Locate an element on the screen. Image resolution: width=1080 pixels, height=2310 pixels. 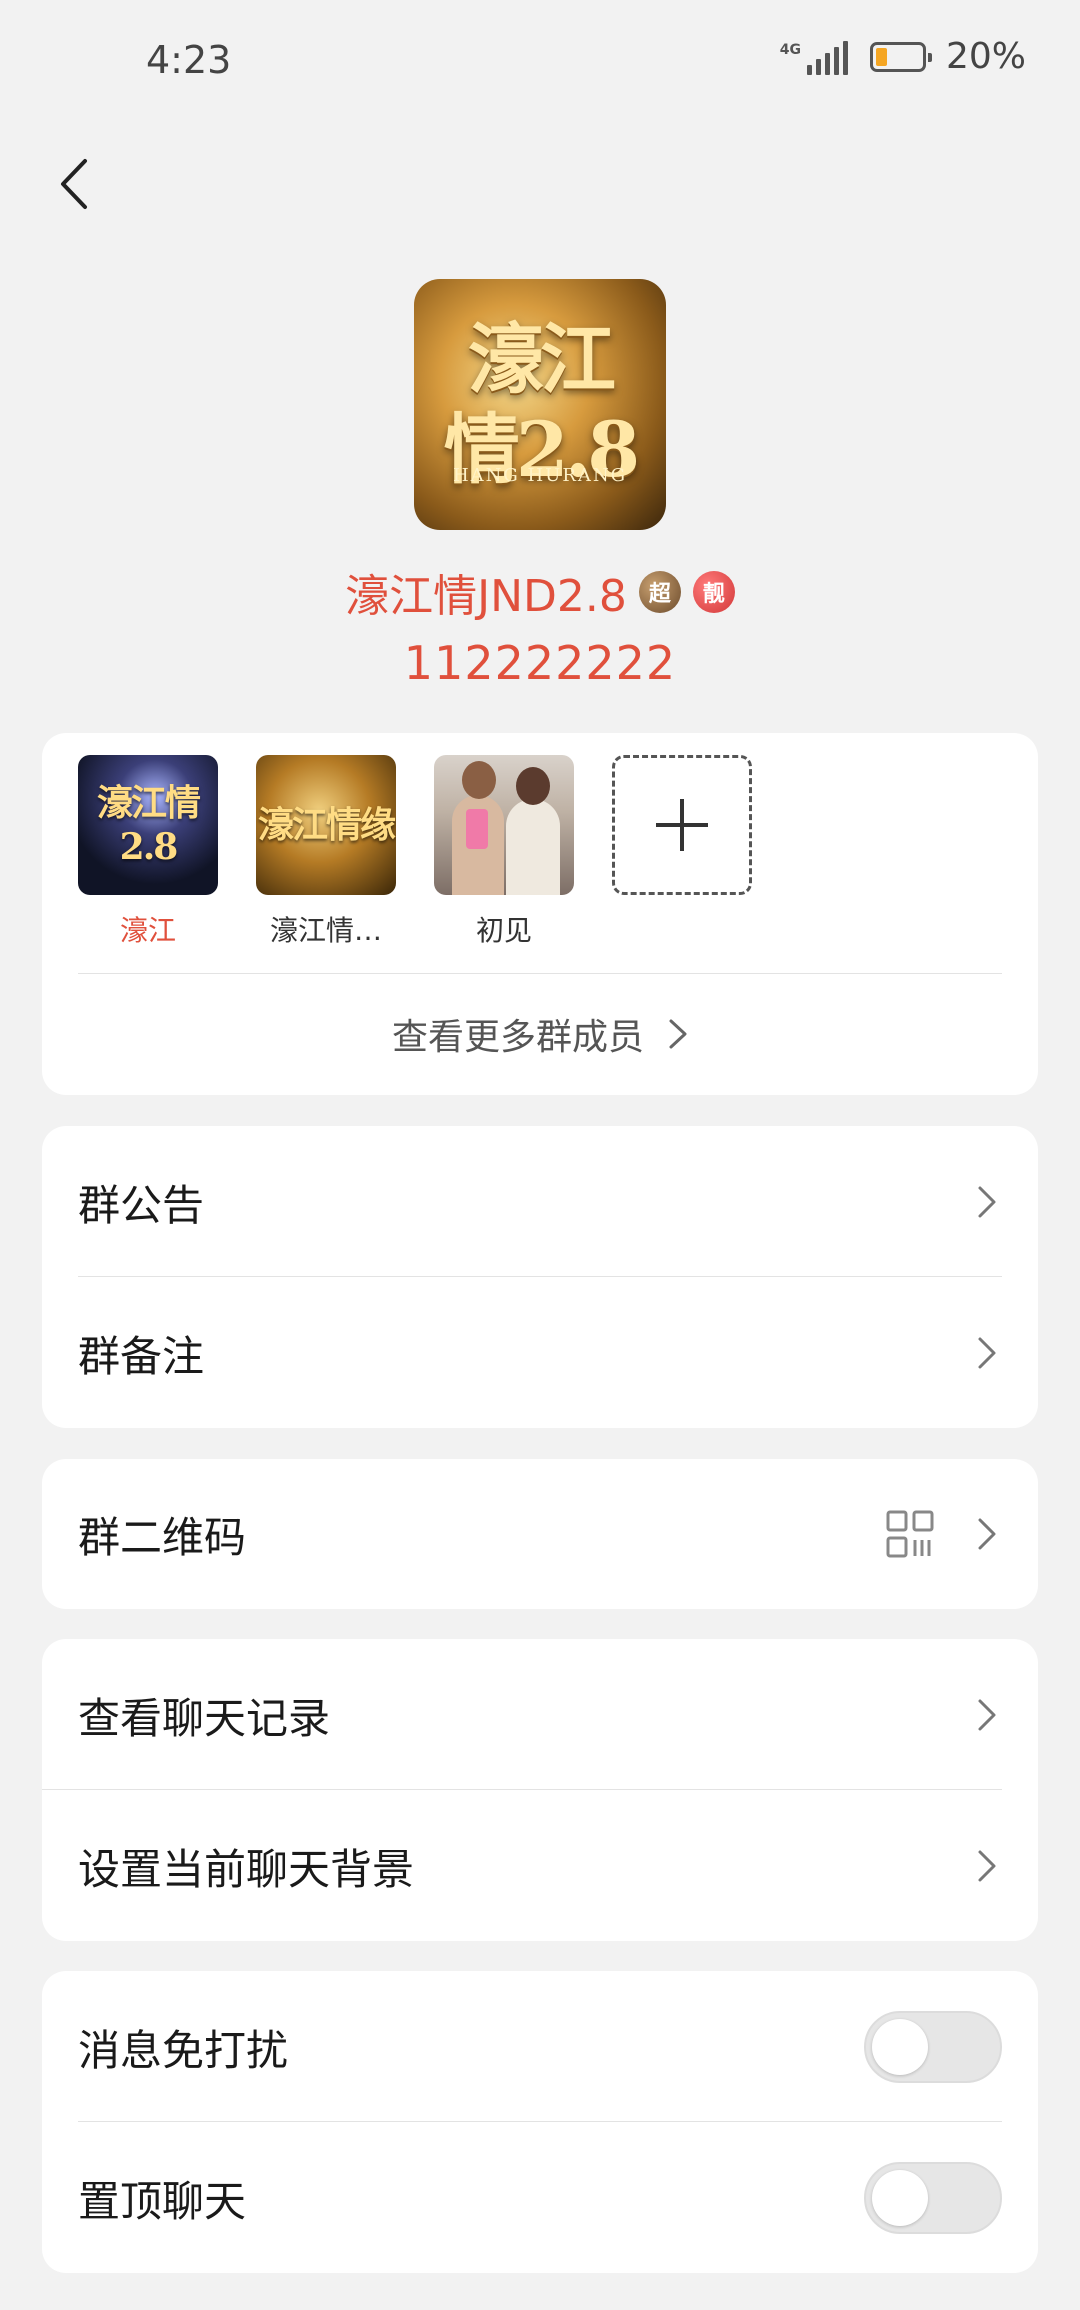
do-not-disturb-toggle is located at coordinates (933, 2047).